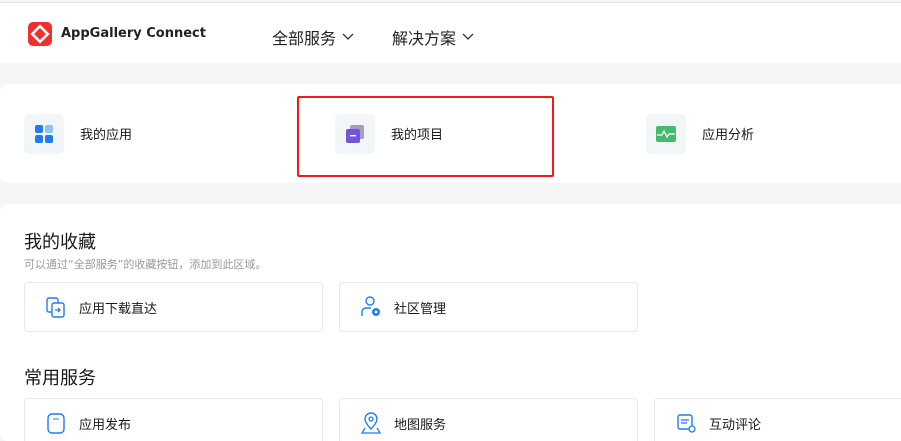  What do you see at coordinates (44, 133) in the screenshot?
I see `apps-icon` at bounding box center [44, 133].